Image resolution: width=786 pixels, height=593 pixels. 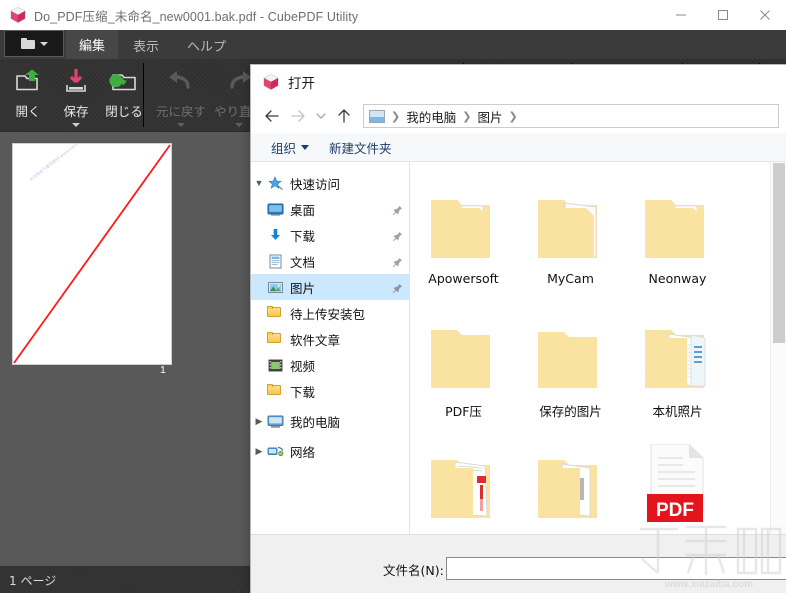 What do you see at coordinates (413, 570) in the screenshot?
I see `filename-label: 文件名(N):` at bounding box center [413, 570].